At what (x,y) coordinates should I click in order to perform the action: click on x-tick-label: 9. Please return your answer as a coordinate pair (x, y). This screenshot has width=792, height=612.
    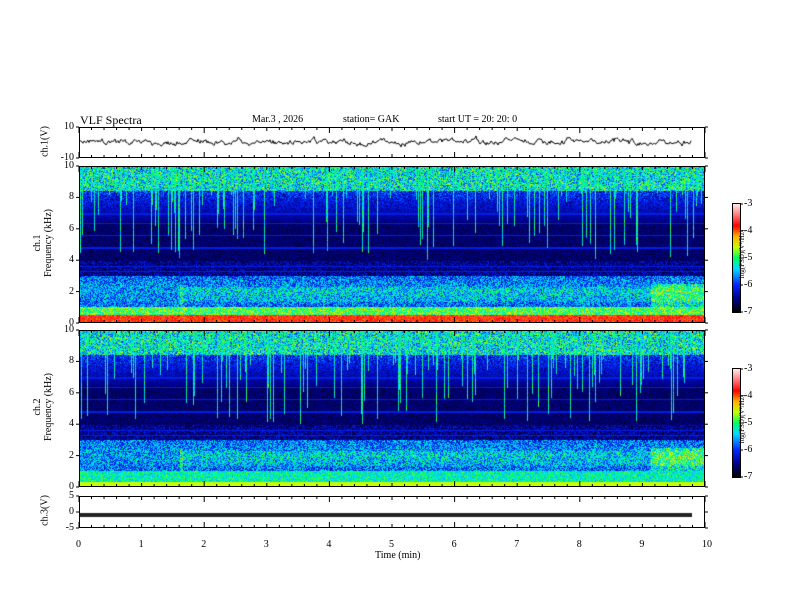
    Looking at the image, I should click on (642, 544).